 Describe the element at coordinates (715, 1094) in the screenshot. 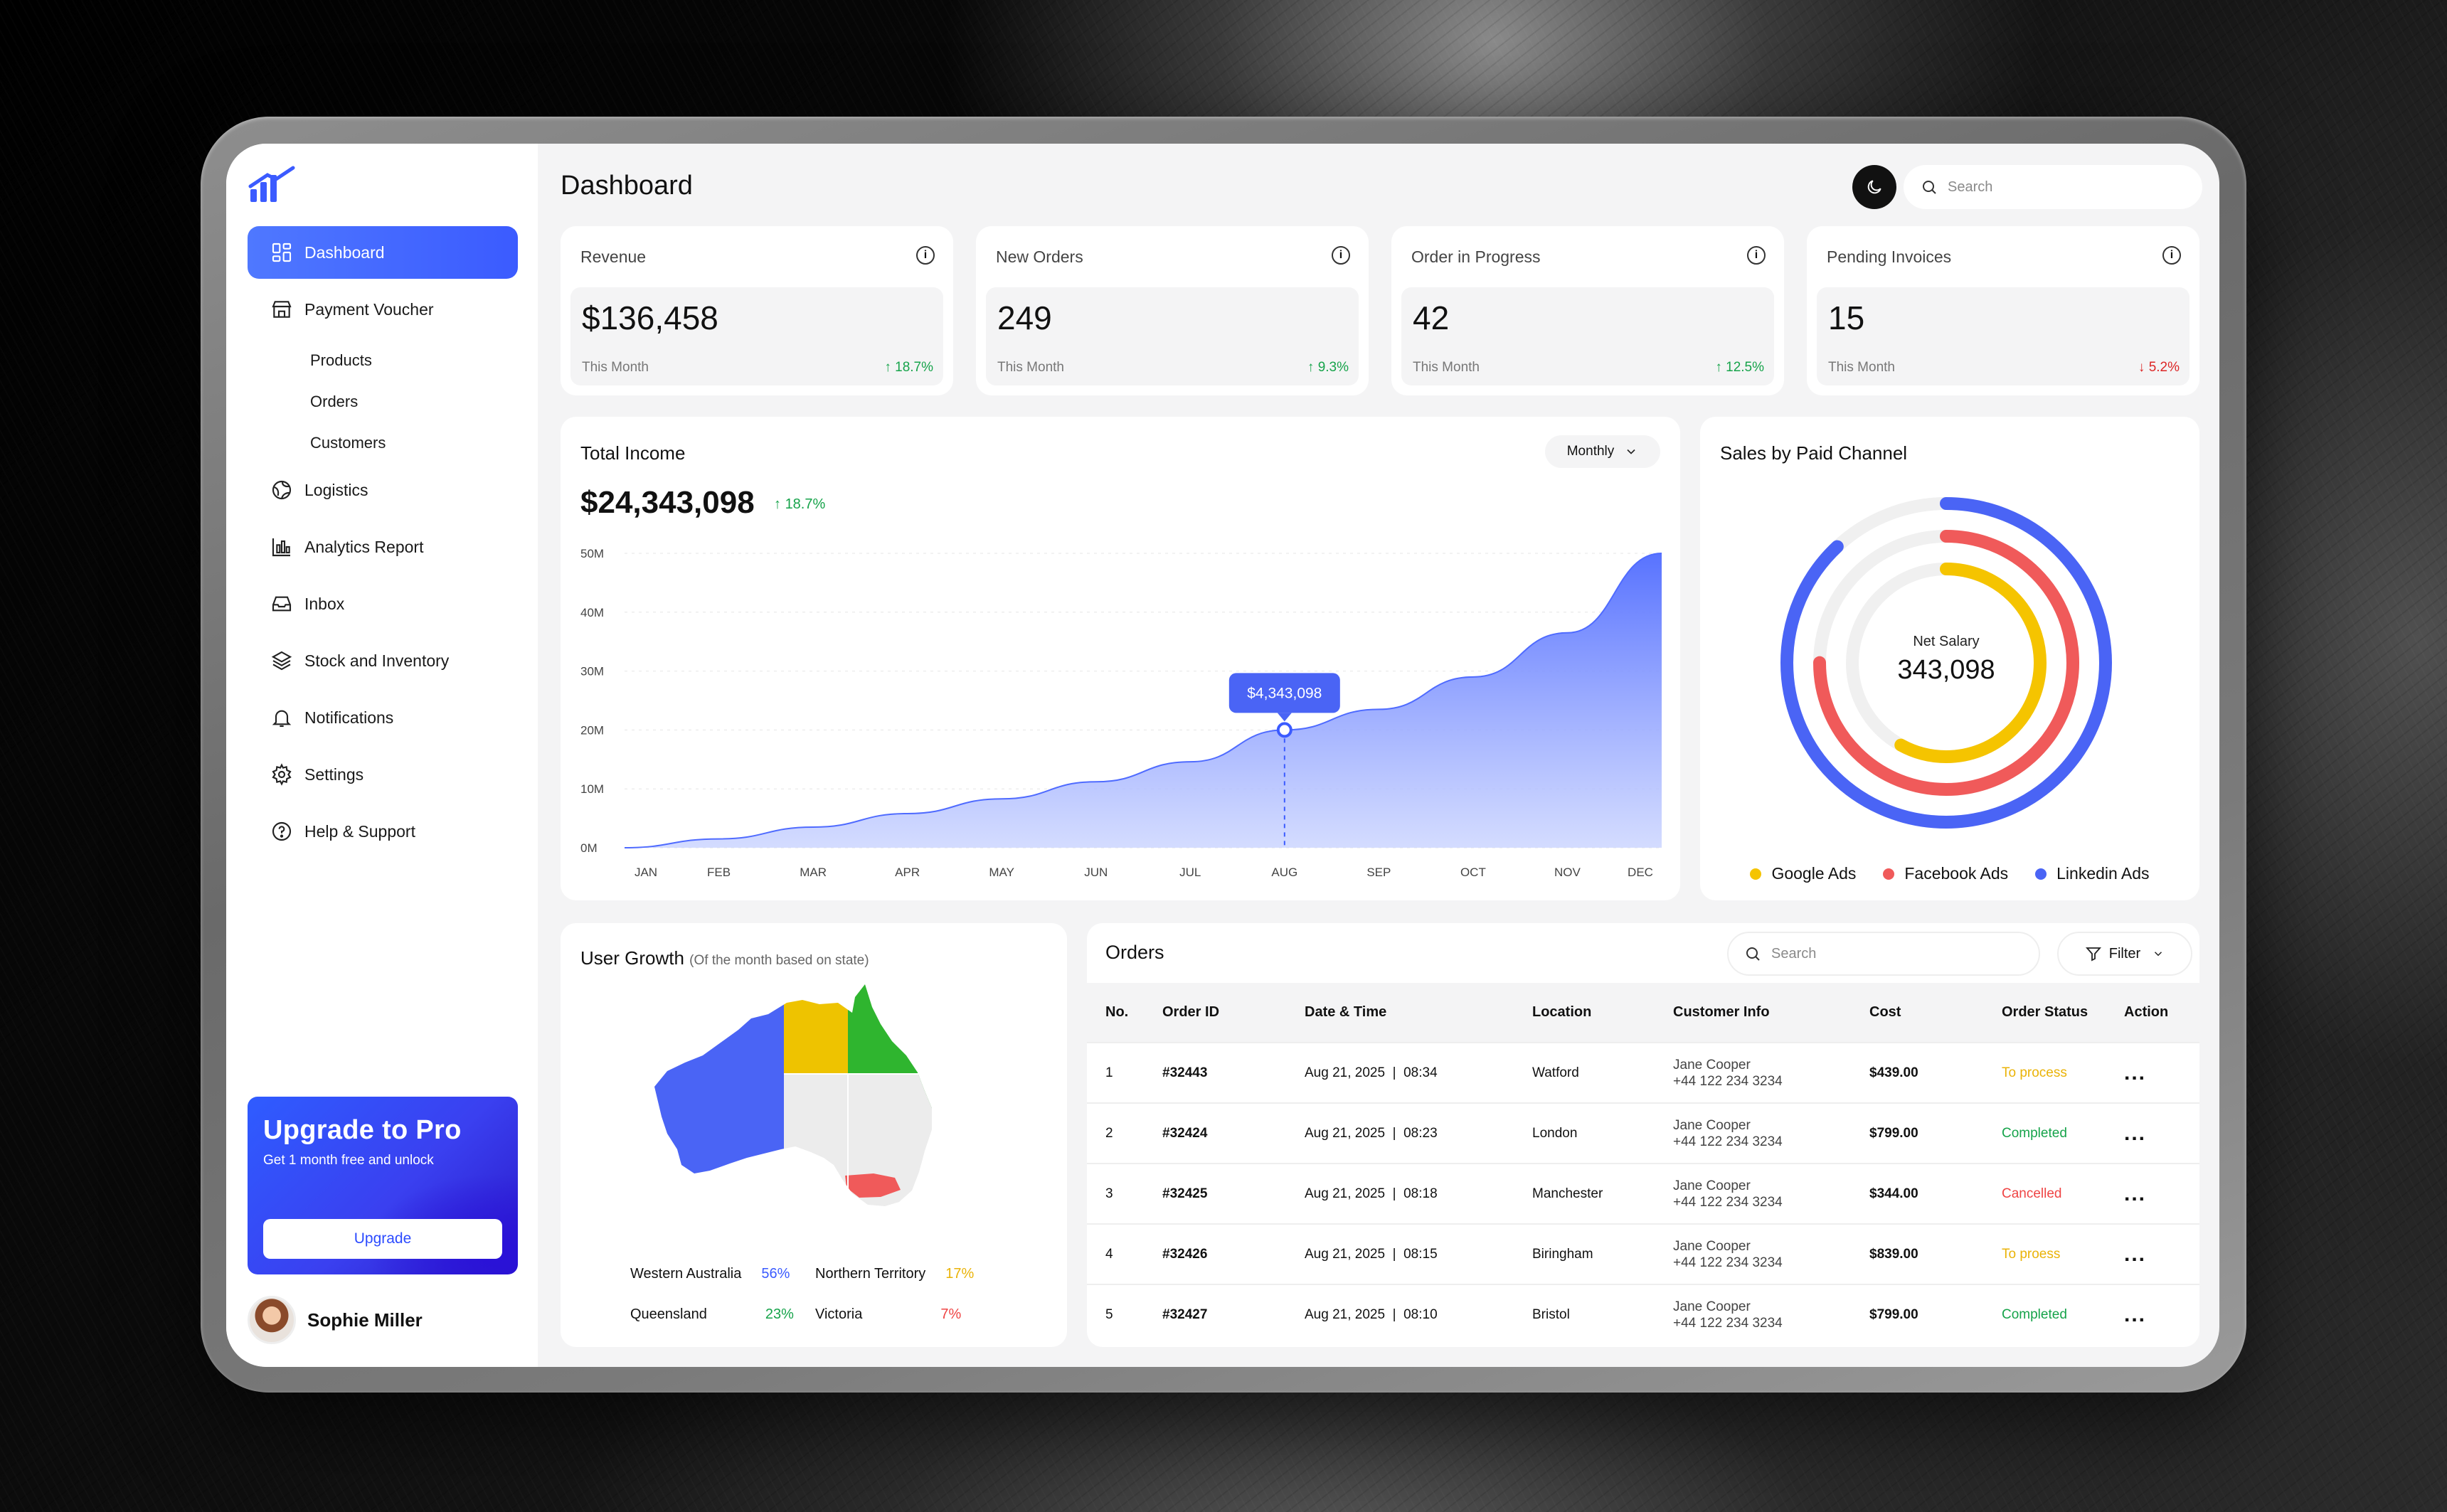

I see `state-western-australia` at that location.